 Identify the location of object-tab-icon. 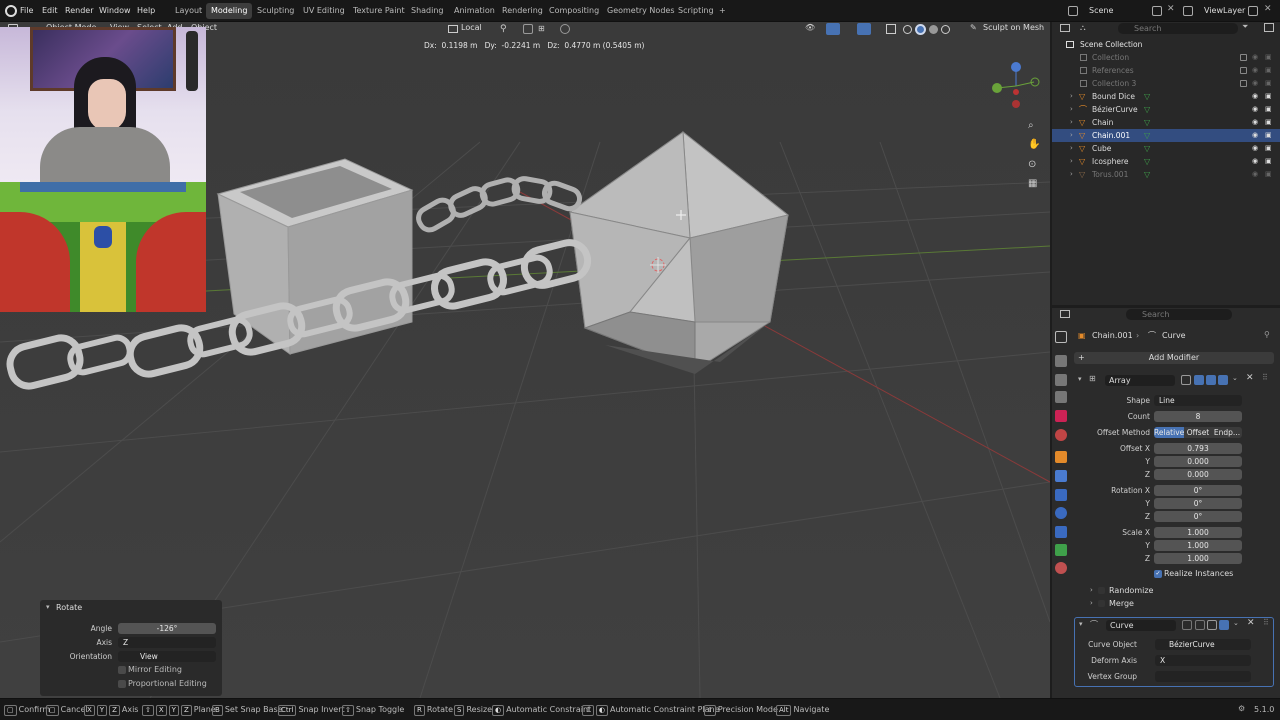
(1061, 457).